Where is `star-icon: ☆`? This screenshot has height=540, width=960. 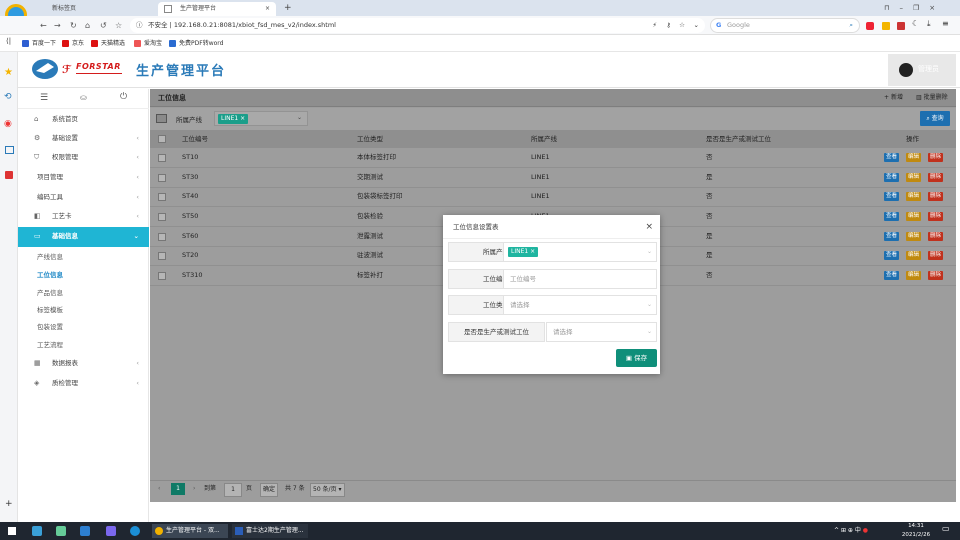
star-icon: ☆ is located at coordinates (118, 25).